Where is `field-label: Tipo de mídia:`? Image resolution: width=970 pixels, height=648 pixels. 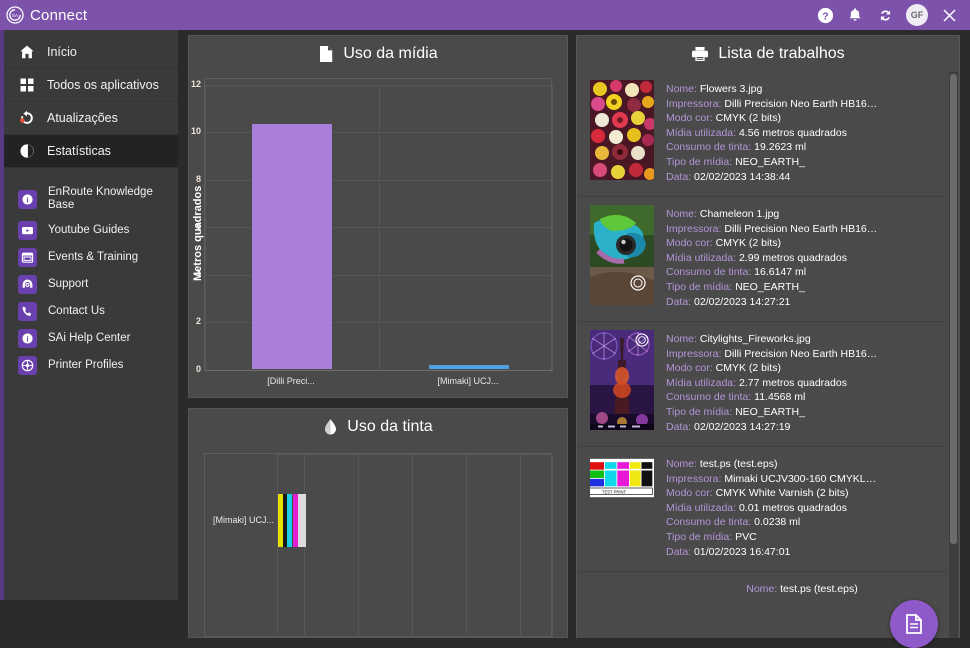
field-label: Tipo de mídia: is located at coordinates (699, 411).